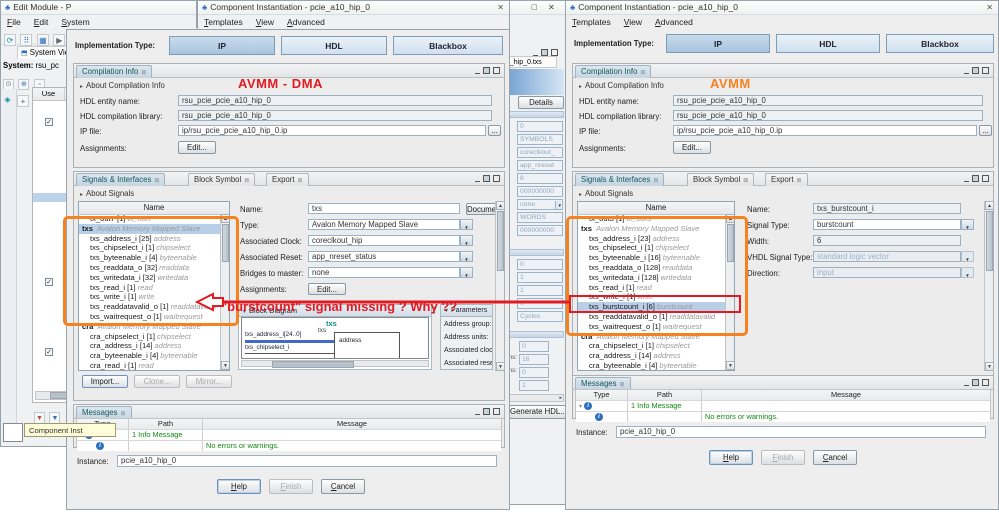 The width and height of the screenshot is (999, 514). I want to click on menu-view: View, so click(633, 22).